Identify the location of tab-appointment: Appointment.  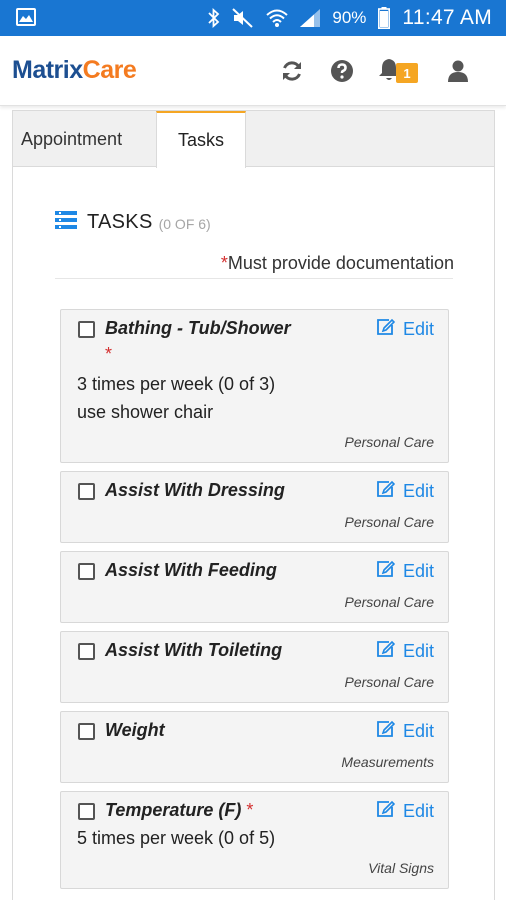
(84, 139).